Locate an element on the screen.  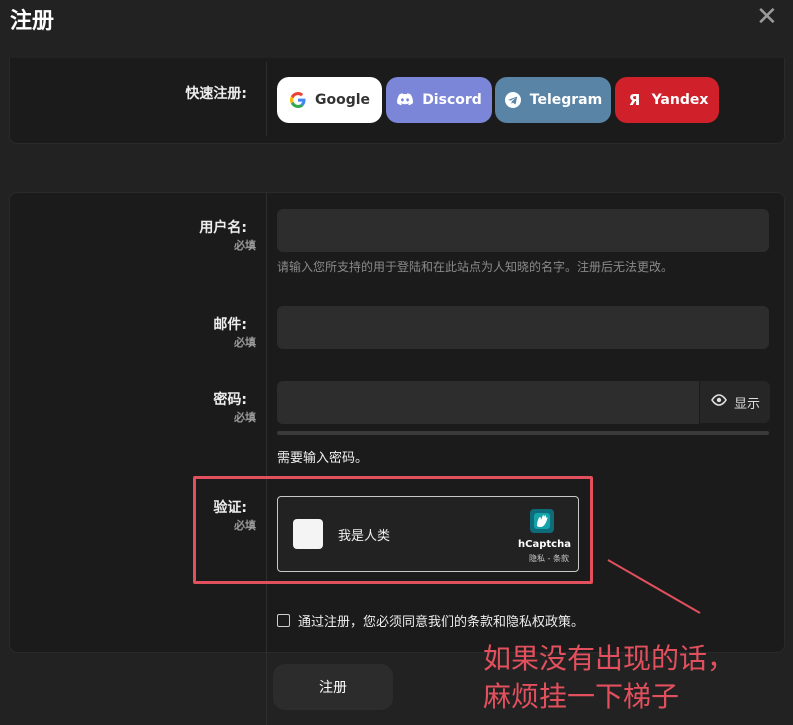
email-label: 邮件: is located at coordinates (230, 325).